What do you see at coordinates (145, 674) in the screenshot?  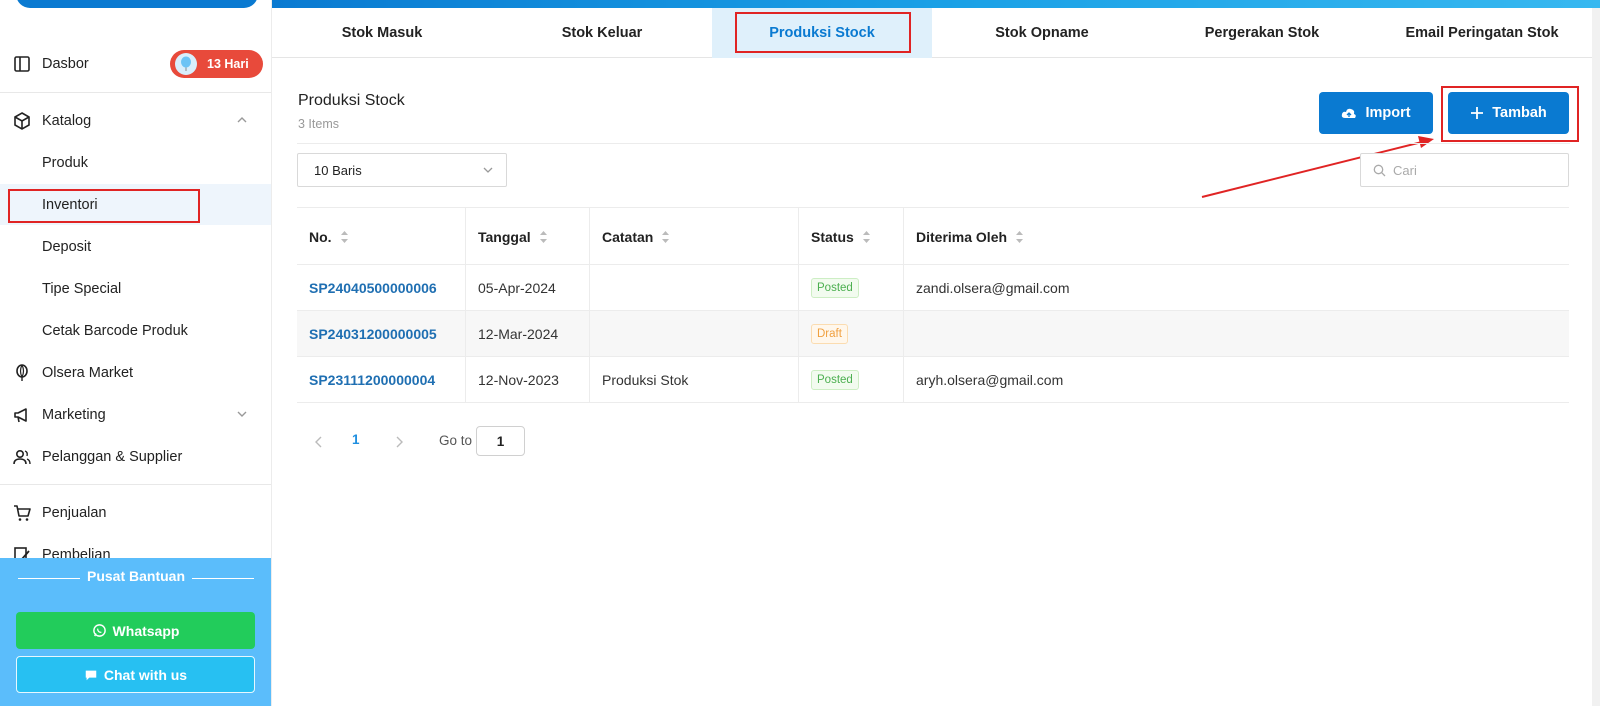 I see `chat-label: Chat with us` at bounding box center [145, 674].